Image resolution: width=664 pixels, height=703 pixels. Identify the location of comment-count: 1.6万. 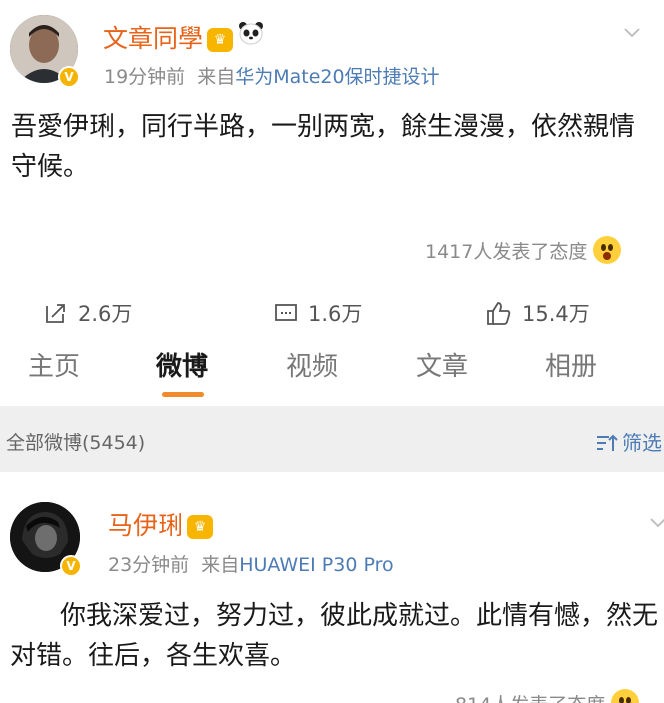
(335, 314).